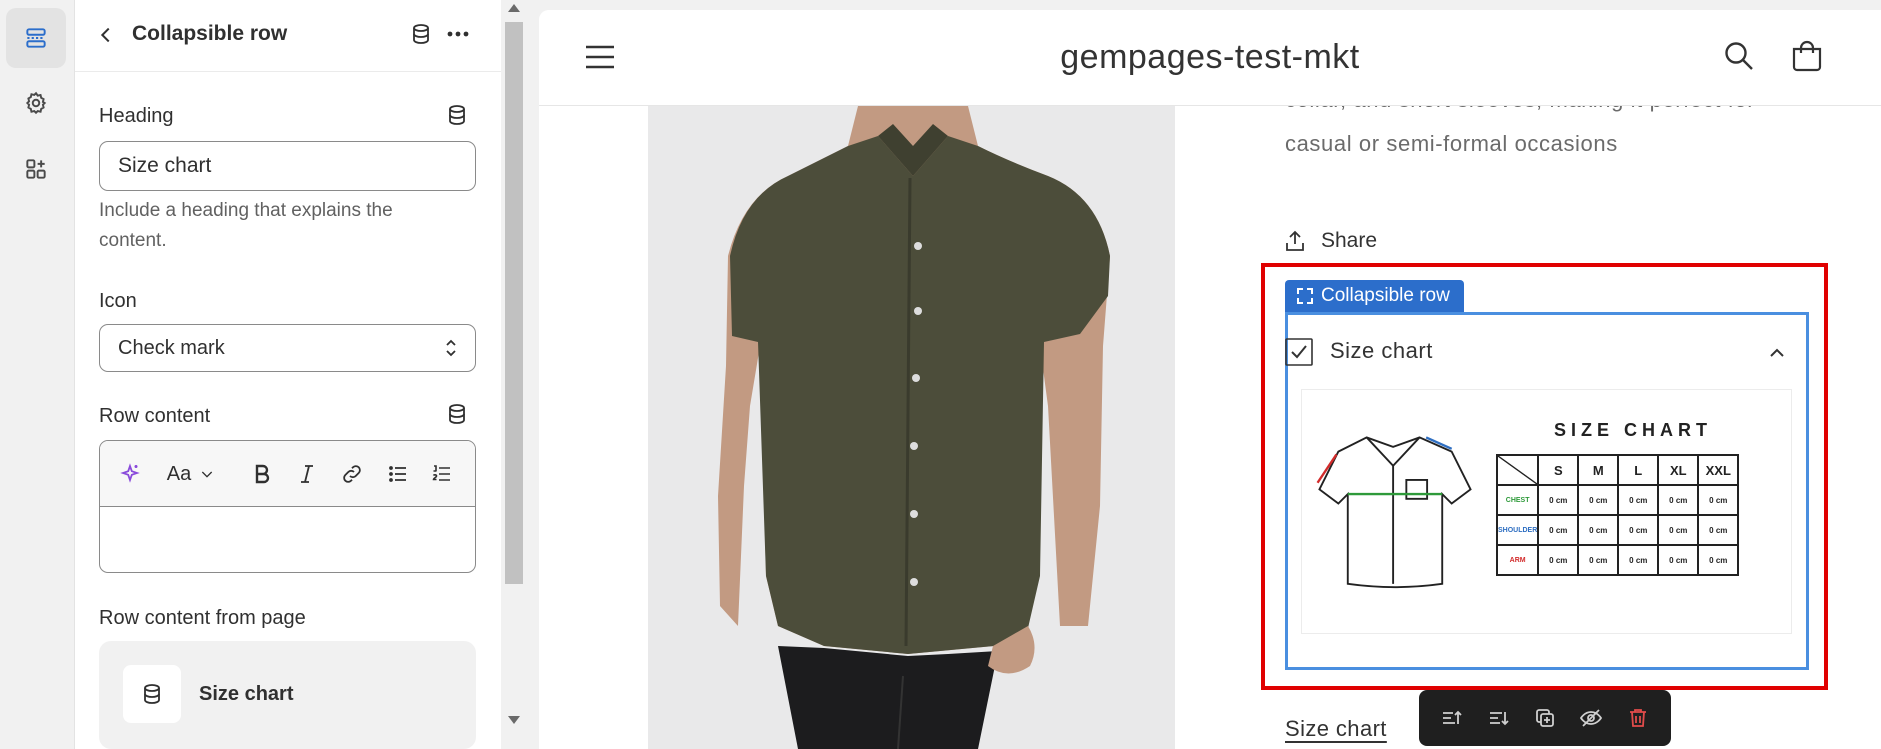 The height and width of the screenshot is (749, 1881). I want to click on page-thumb, so click(152, 694).